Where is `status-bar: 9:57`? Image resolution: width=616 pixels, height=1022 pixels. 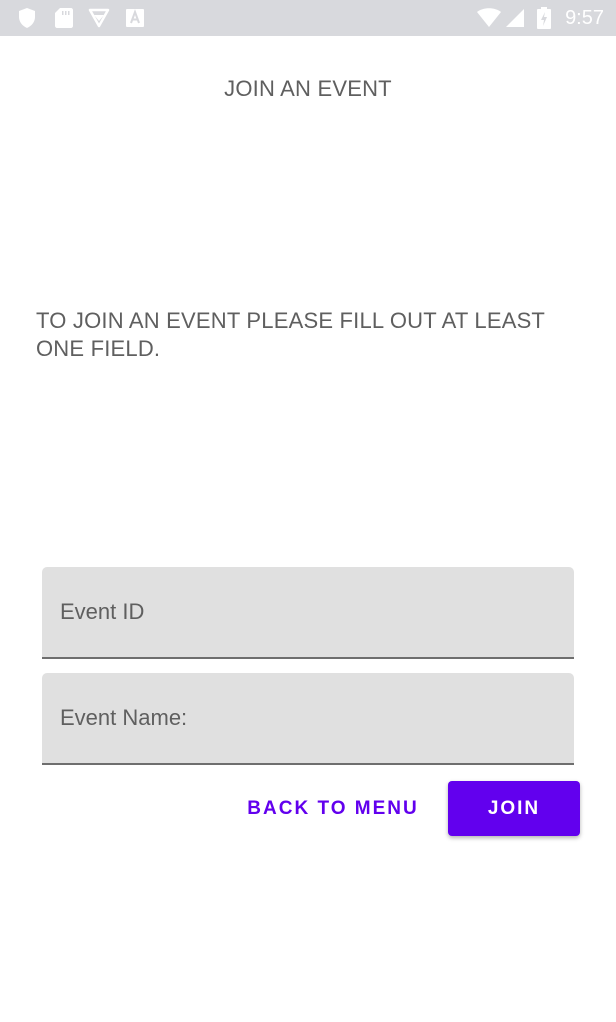 status-bar: 9:57 is located at coordinates (308, 18).